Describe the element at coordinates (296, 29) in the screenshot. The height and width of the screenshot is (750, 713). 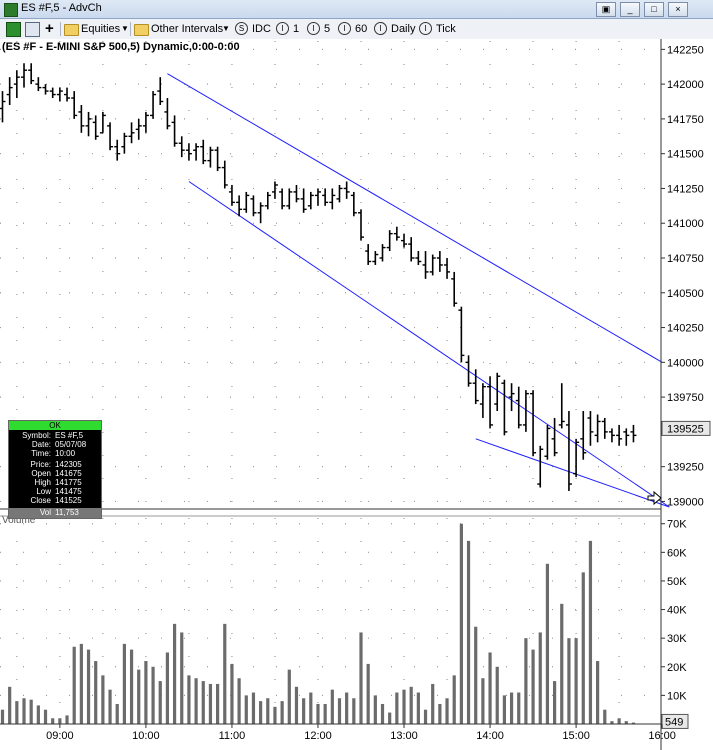
I see `interval-1: 1` at that location.